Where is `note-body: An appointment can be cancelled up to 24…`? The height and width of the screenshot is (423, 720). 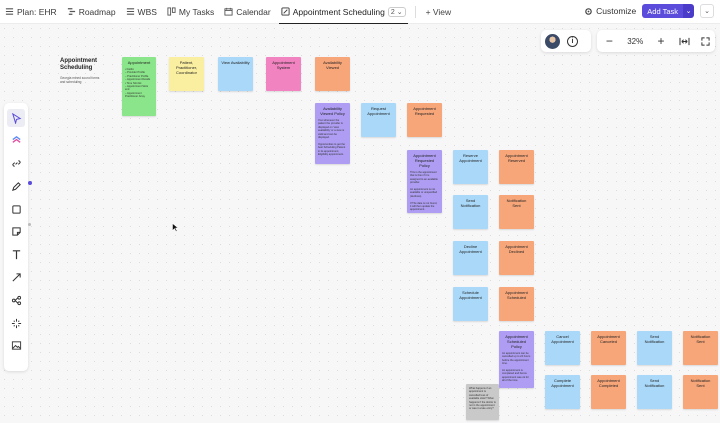
note-body: An appointment can be cancelled up to 24… is located at coordinates (516, 367).